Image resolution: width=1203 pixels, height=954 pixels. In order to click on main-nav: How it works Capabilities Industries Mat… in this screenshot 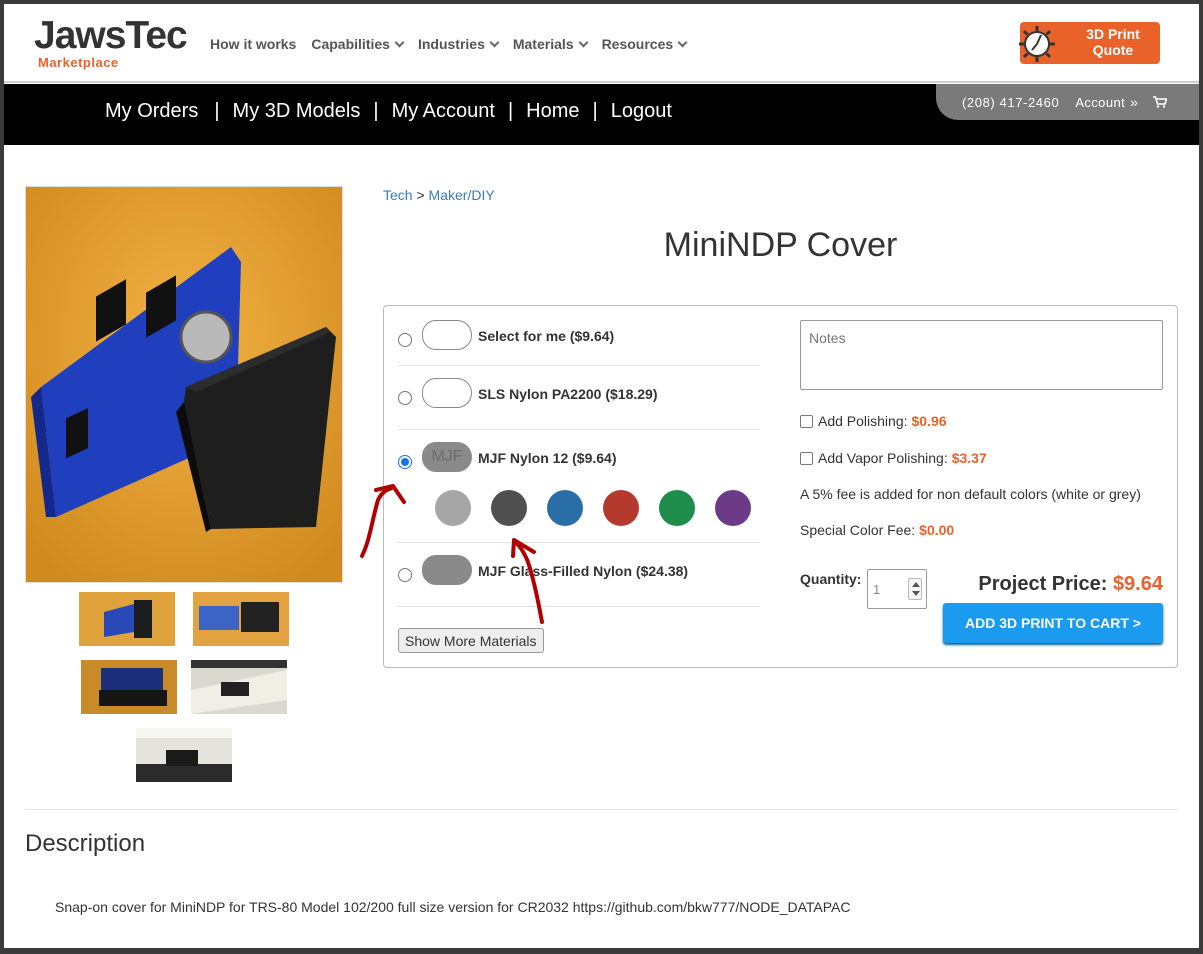, I will do `click(455, 44)`.